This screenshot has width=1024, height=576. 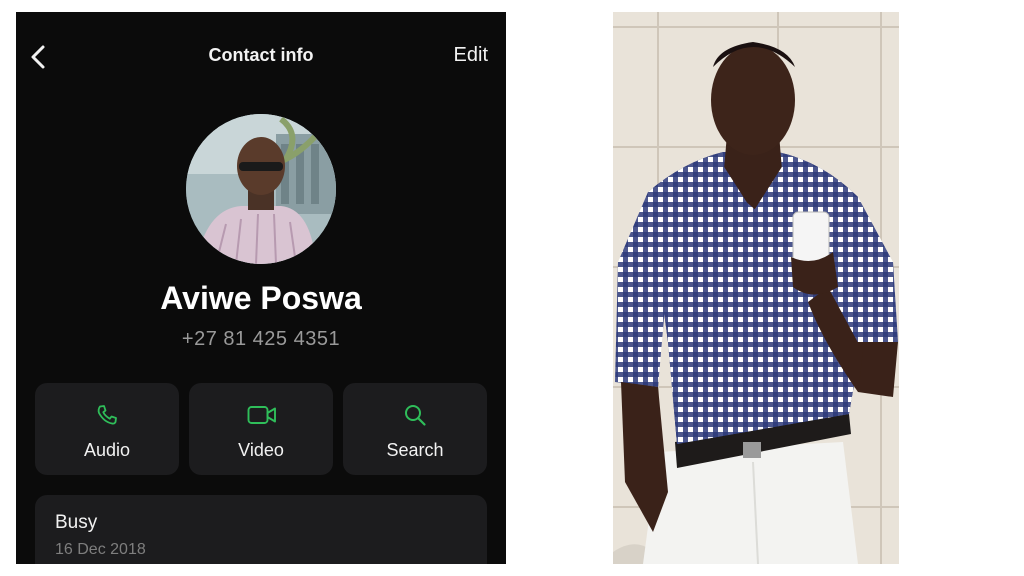 What do you see at coordinates (107, 429) in the screenshot?
I see `audio-call-button: Audio` at bounding box center [107, 429].